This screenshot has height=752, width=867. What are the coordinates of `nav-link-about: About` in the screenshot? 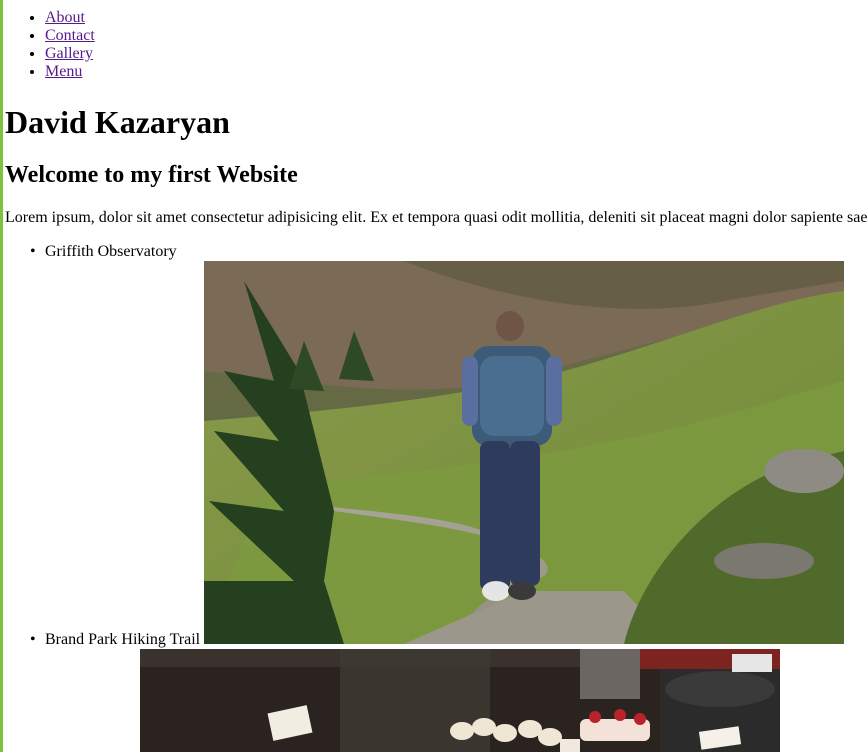 It's located at (65, 17).